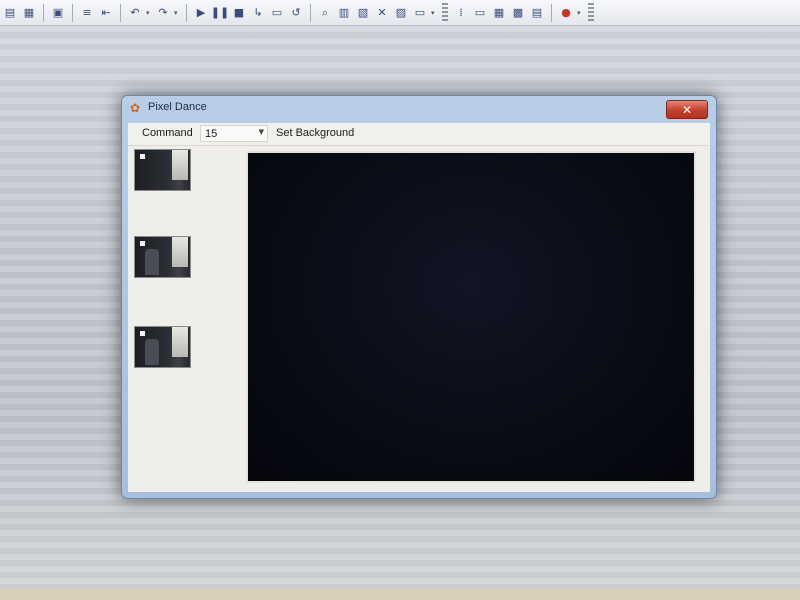 This screenshot has height=600, width=800. I want to click on window-title: Pixel Dance, so click(177, 107).